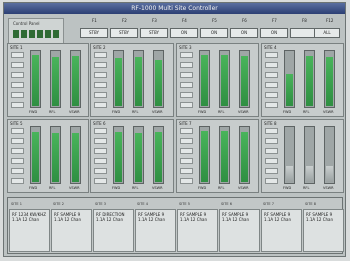 Image resolution: width=350 pixels, height=261 pixels. What do you see at coordinates (185, 123) in the screenshot?
I see `site-panel-title: SITE 7` at bounding box center [185, 123].